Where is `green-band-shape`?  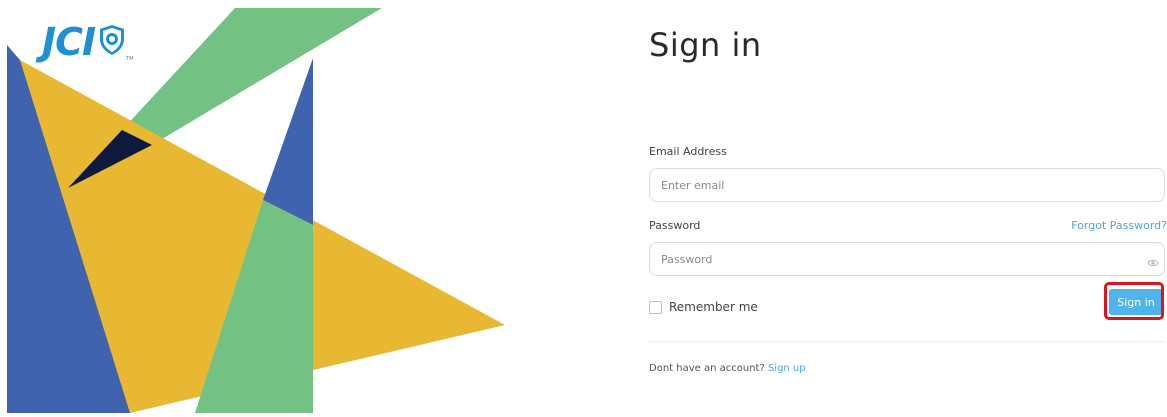 green-band-shape is located at coordinates (252, 76).